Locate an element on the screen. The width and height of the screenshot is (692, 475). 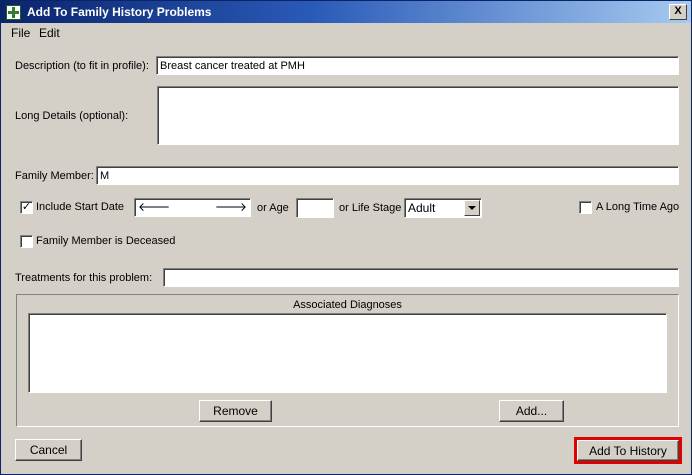
title-bar: Add To Family History Problems X is located at coordinates (346, 12).